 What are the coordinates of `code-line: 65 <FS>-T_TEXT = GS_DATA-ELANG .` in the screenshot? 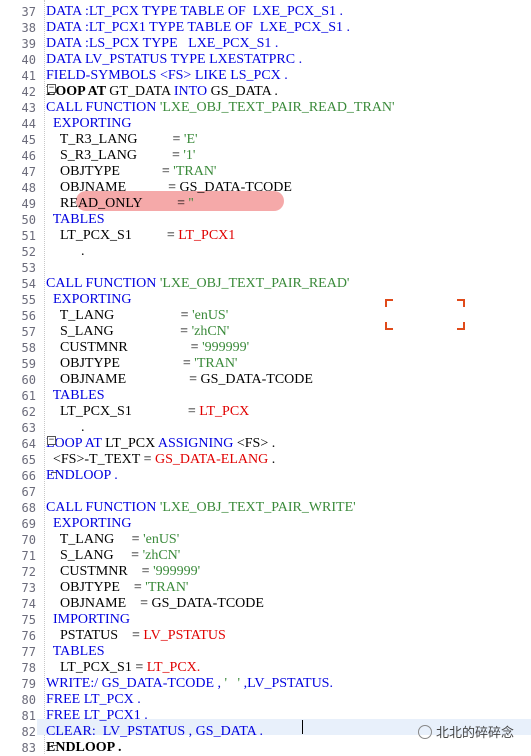 It's located at (265, 460).